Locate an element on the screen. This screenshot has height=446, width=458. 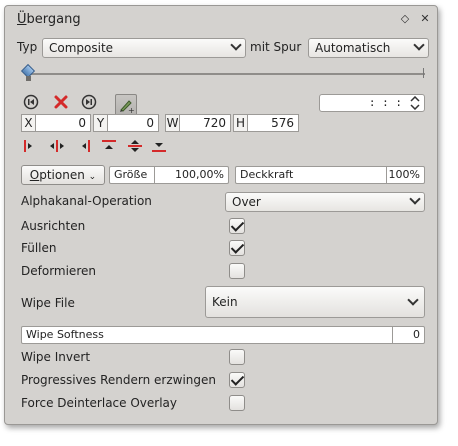
options-label: ptionen is located at coordinates (62, 175).